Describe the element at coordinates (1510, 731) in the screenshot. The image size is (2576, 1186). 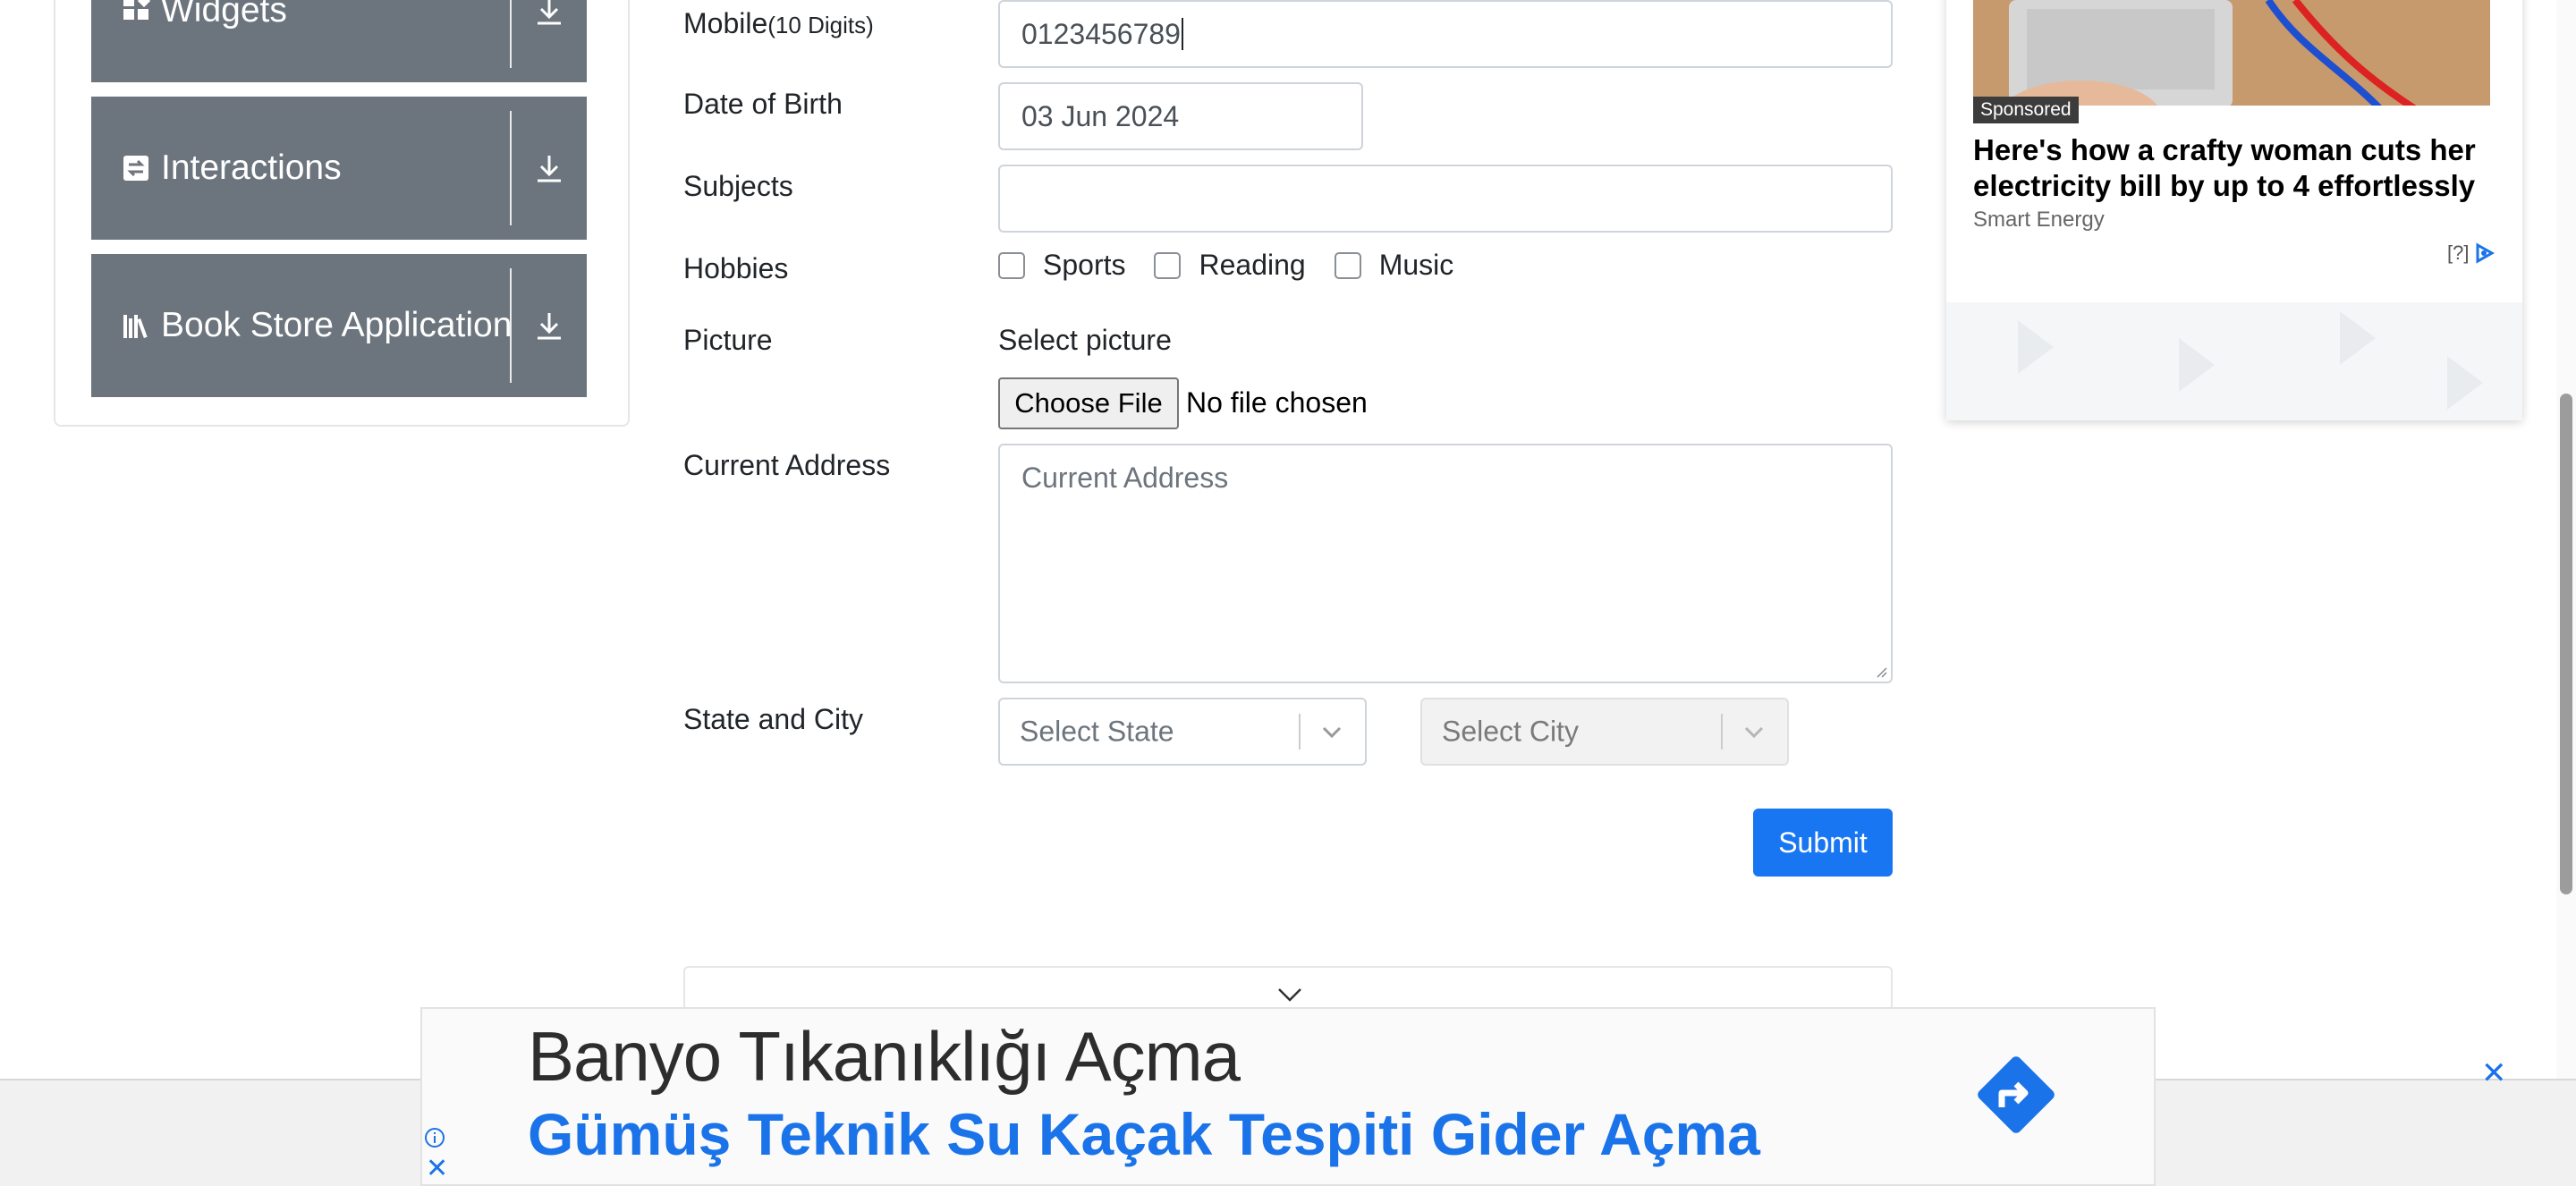
I see `city-placeholder: Select City` at that location.